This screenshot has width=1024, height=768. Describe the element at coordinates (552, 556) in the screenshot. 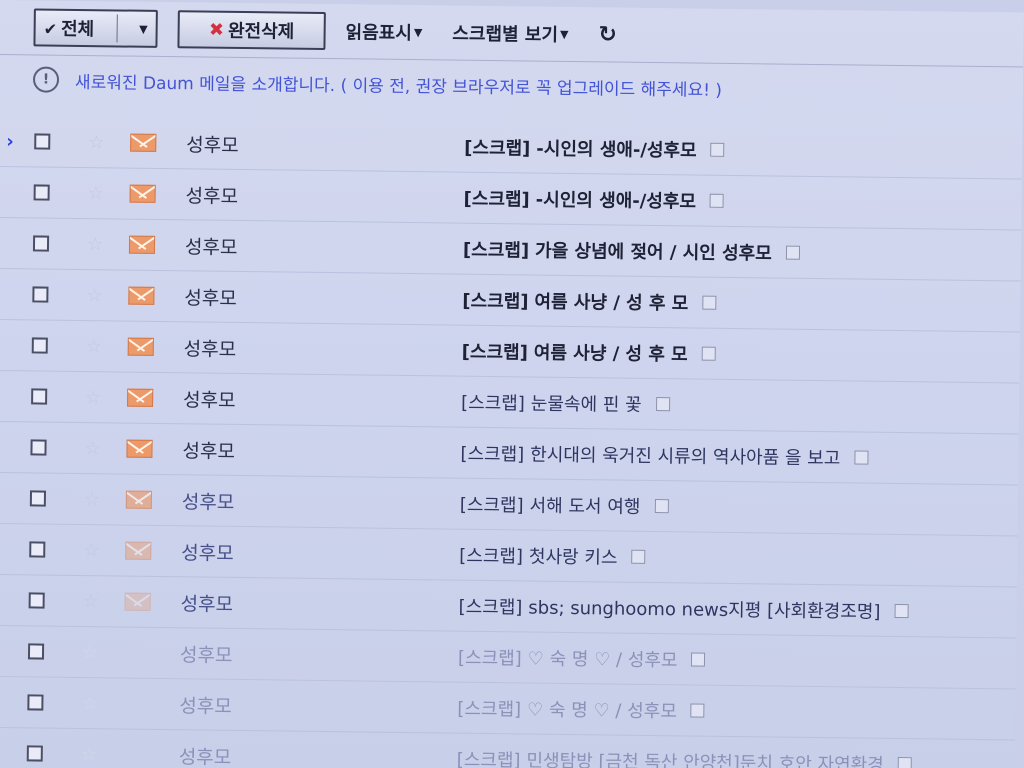

I see `mail-subject: [스크랩] 첫사랑 키스` at that location.